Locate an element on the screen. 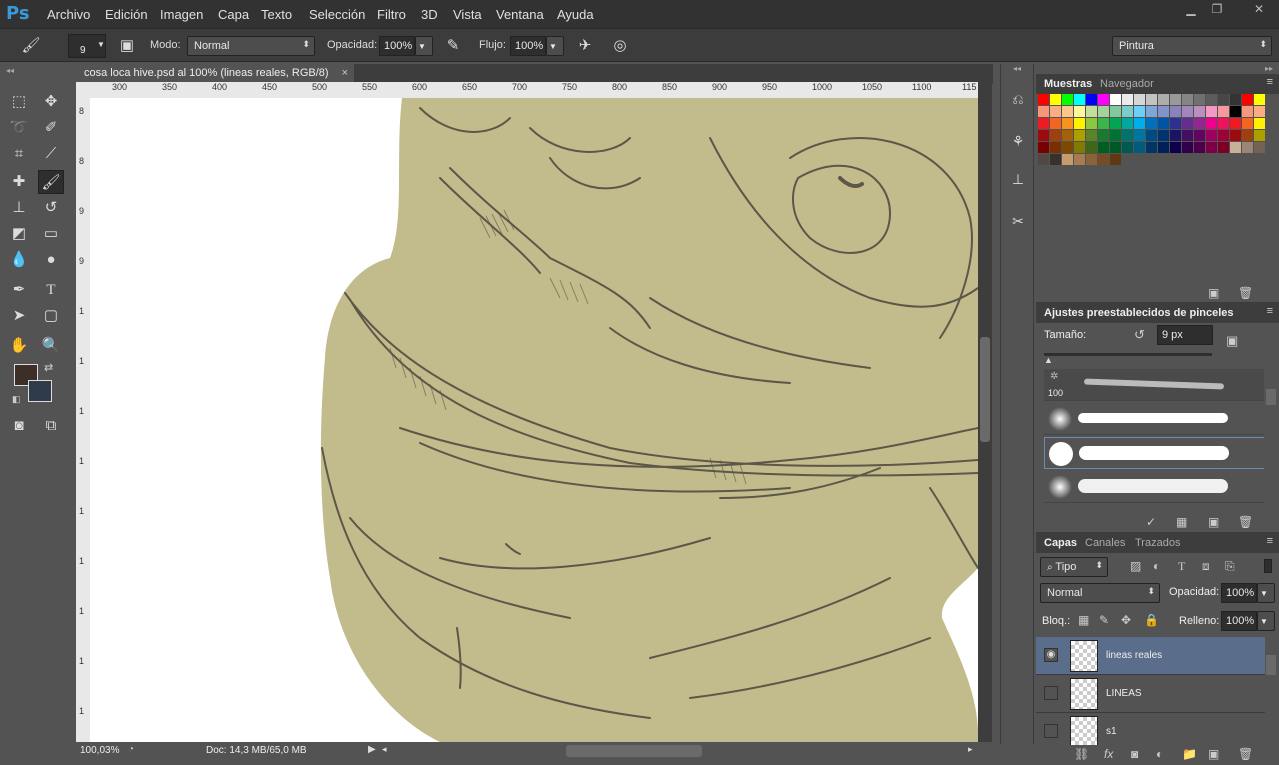 The image size is (1279, 765). close-window-icon: ✕ is located at coordinates (1259, 10).